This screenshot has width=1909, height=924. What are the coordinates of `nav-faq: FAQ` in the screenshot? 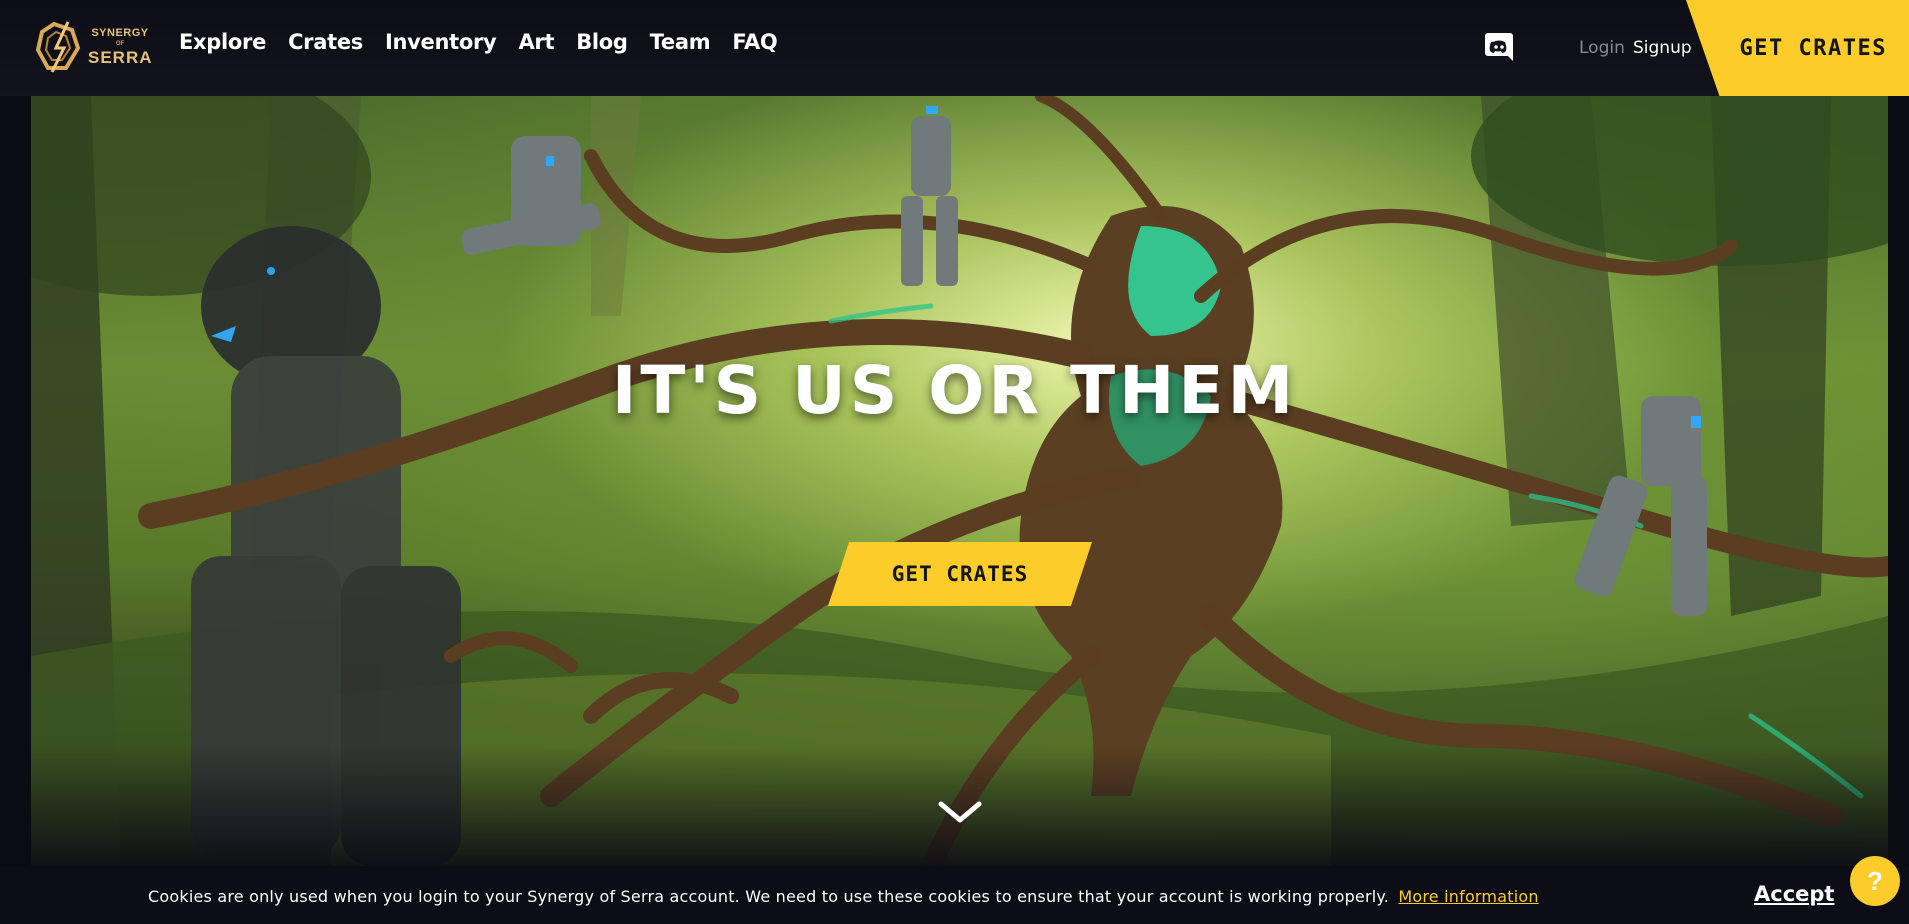 It's located at (754, 42).